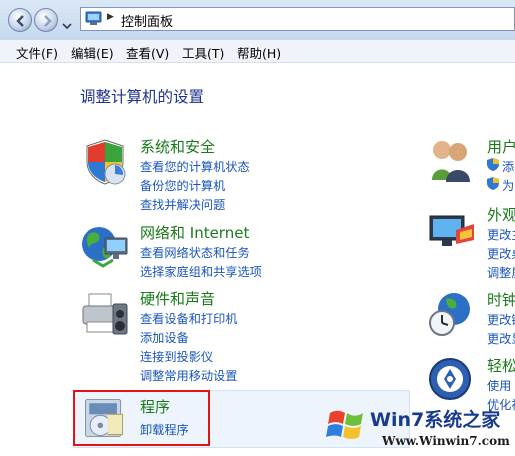 This screenshot has height=456, width=515. I want to click on chevron-down-icon, so click(67, 26).